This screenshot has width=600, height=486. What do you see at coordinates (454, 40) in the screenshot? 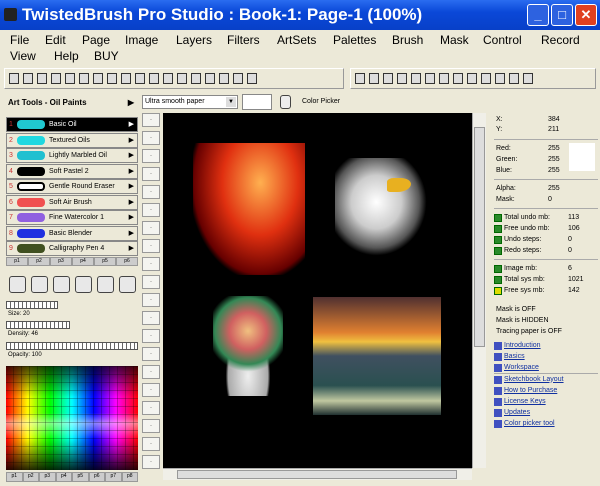
I see `menu-mask: Mask` at bounding box center [454, 40].